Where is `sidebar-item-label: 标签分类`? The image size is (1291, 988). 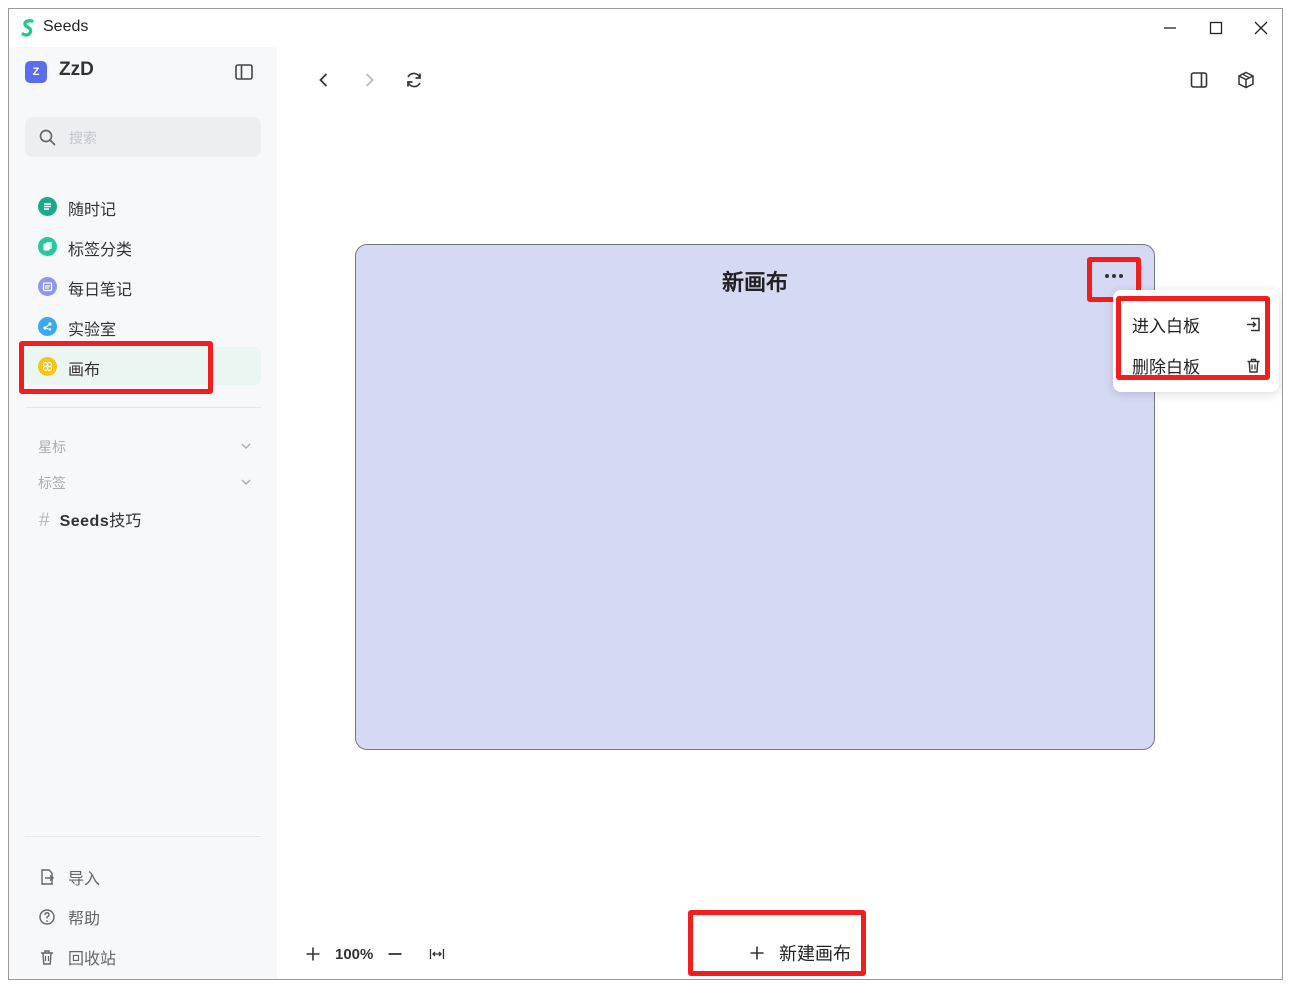 sidebar-item-label: 标签分类 is located at coordinates (100, 250).